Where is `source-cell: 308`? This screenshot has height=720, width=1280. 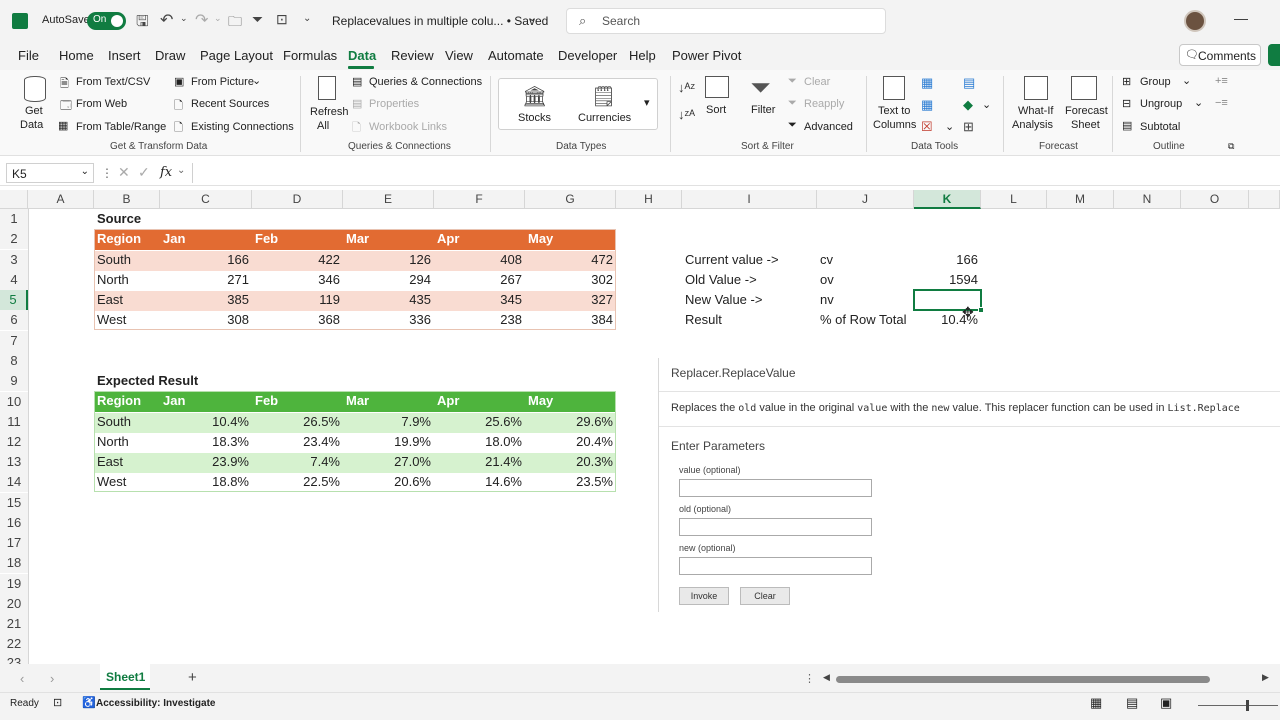 source-cell: 308 is located at coordinates (206, 320).